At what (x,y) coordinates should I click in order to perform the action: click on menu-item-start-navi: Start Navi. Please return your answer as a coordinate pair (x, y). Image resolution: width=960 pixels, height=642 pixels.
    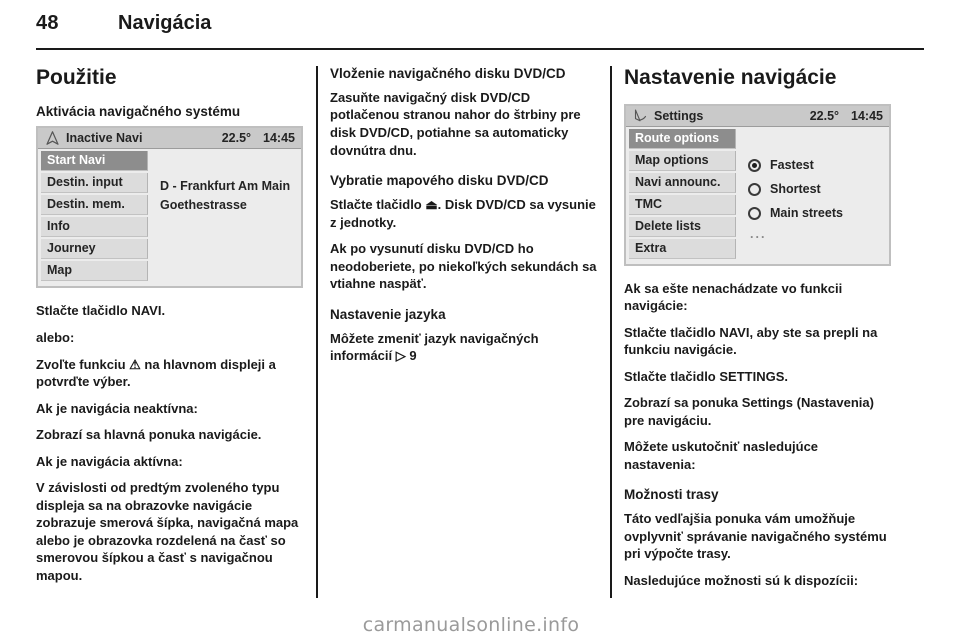
    Looking at the image, I should click on (94, 161).